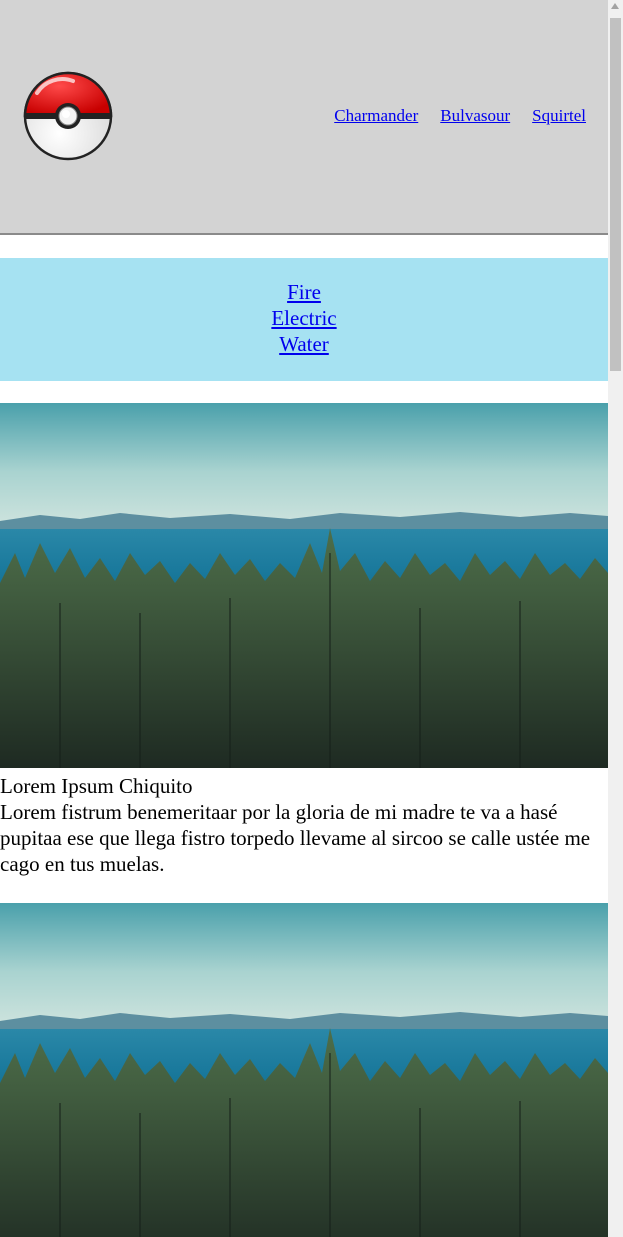 Image resolution: width=623 pixels, height=1237 pixels. Describe the element at coordinates (615, 6) in the screenshot. I see `scroll-up-arrow-icon` at that location.